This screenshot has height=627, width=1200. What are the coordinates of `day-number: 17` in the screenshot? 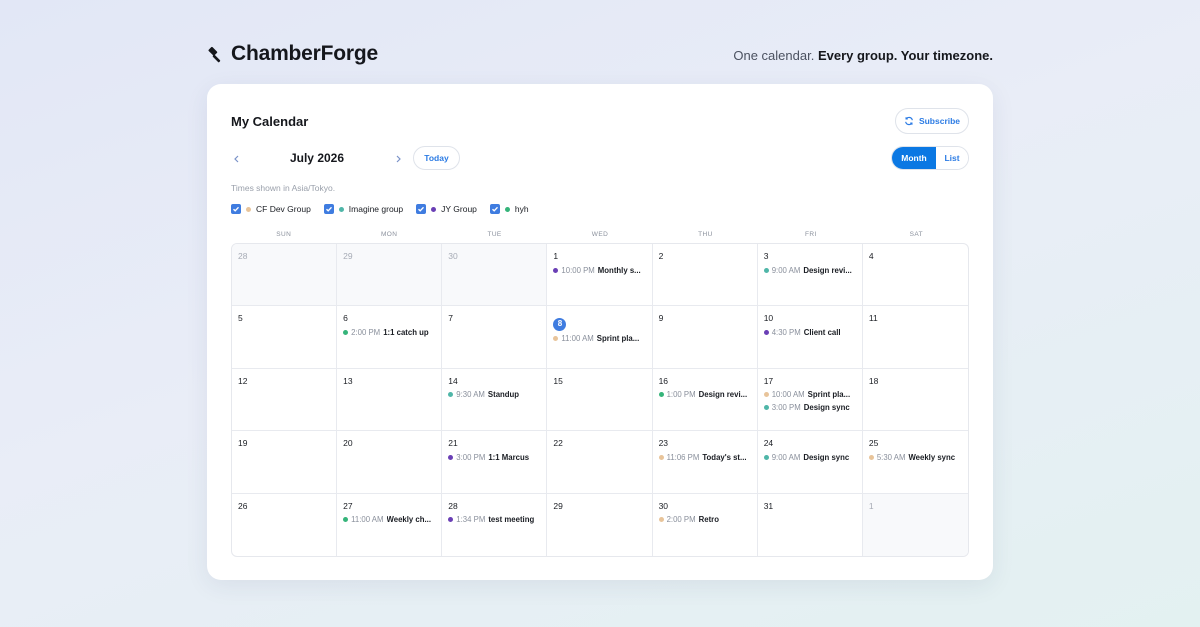 It's located at (768, 380).